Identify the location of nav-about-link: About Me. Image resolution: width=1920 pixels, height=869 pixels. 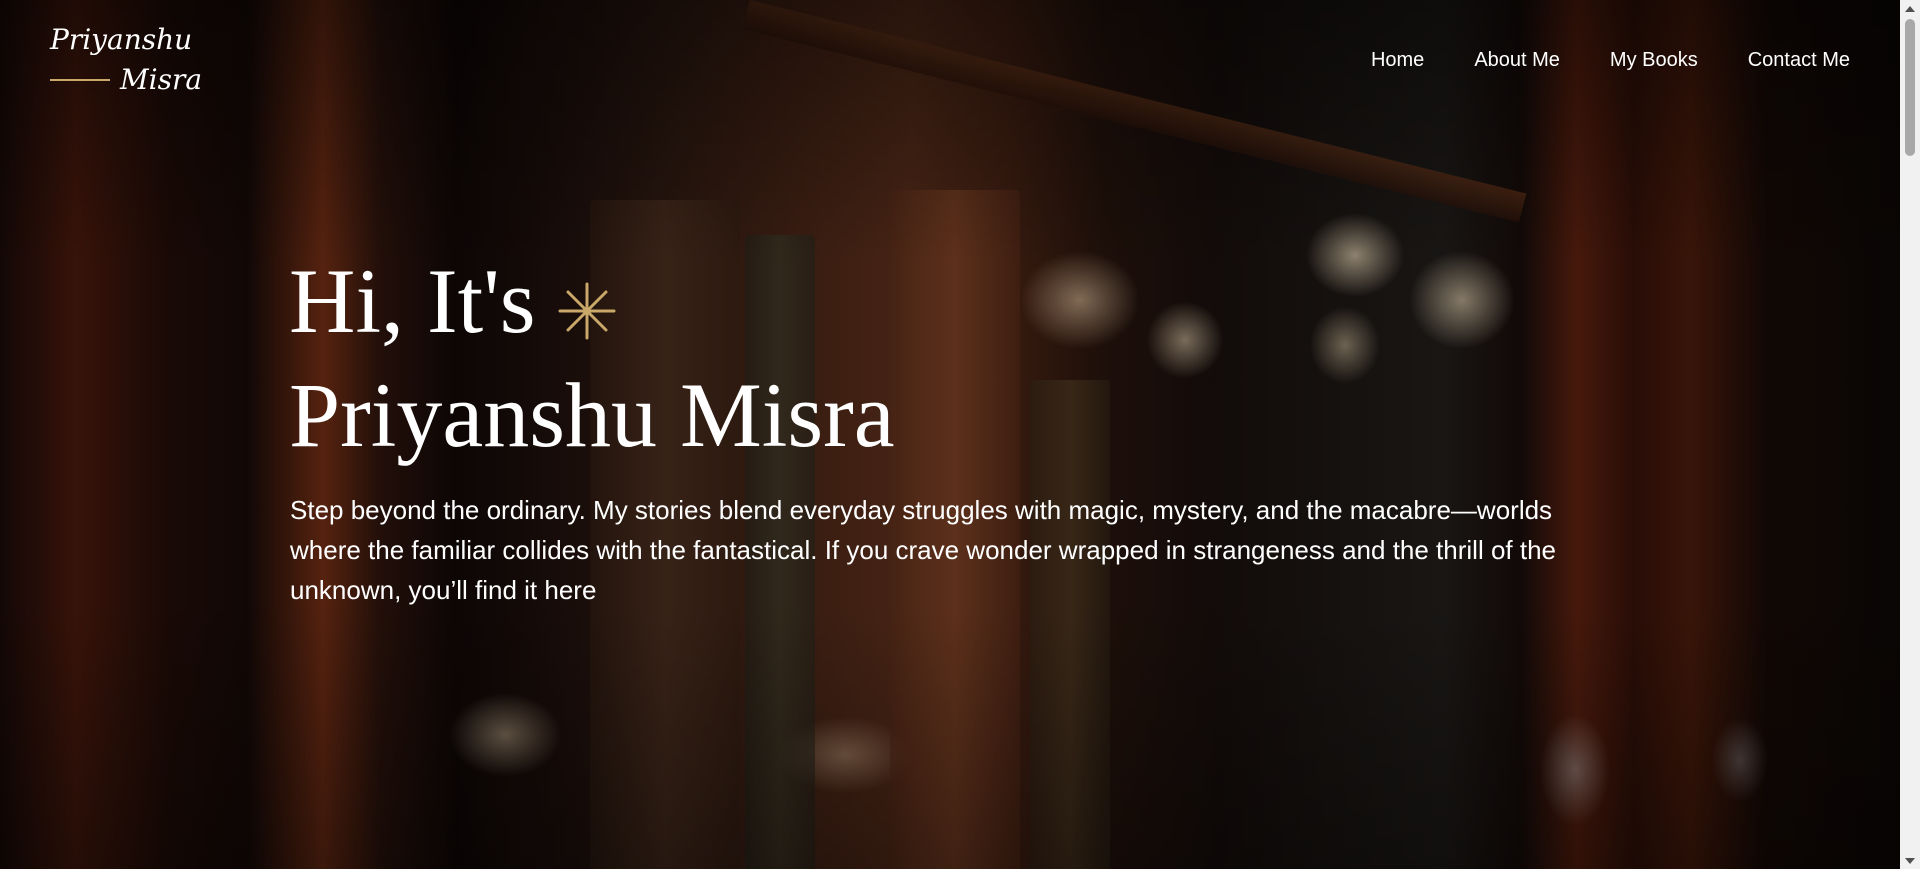
(1517, 60).